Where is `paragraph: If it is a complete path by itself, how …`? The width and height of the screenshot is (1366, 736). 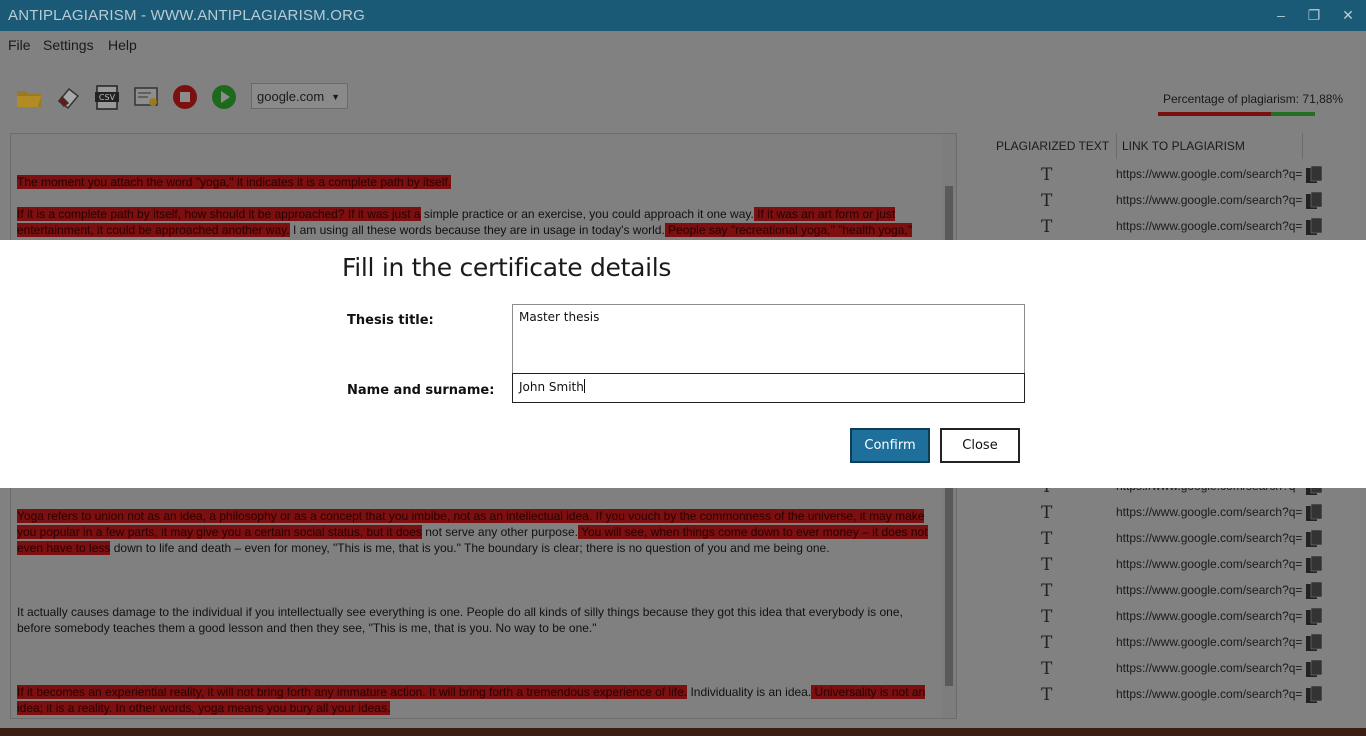 paragraph: If it is a complete path by itself, how … is located at coordinates (476, 222).